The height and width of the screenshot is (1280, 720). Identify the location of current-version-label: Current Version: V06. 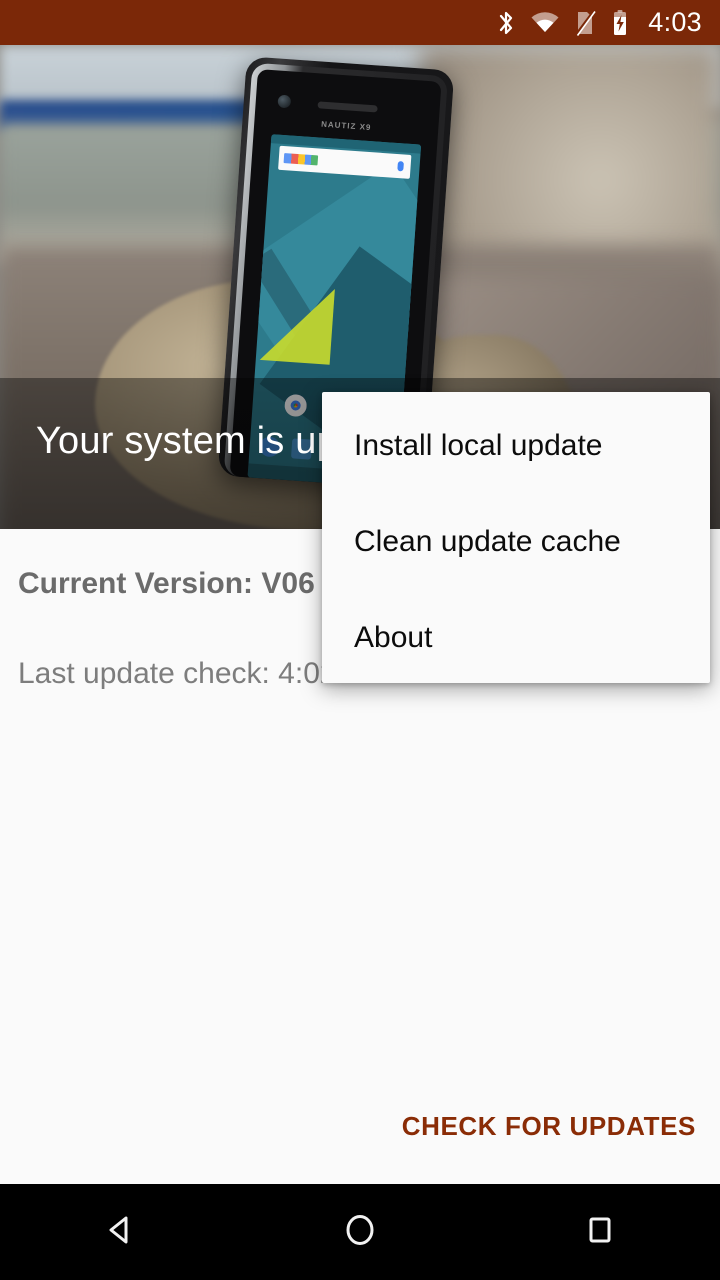
(166, 583).